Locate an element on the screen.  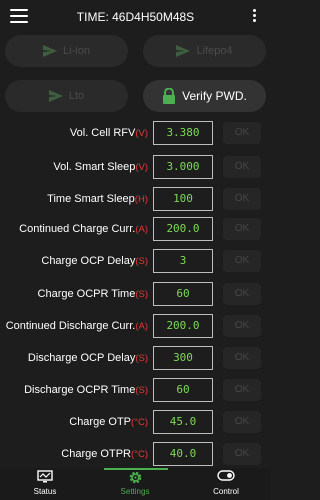
setting-name: Continued Discharge Curr. is located at coordinates (70, 326).